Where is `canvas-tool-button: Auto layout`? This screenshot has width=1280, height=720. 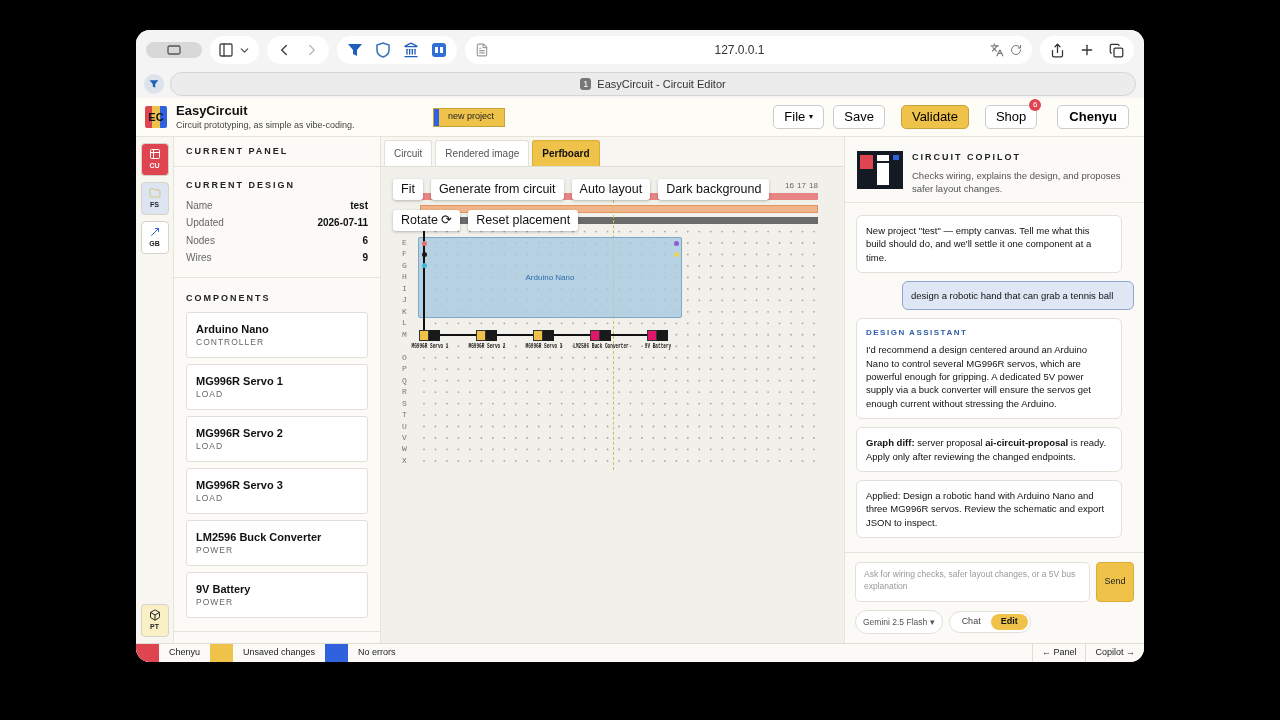
canvas-tool-button: Auto layout is located at coordinates (611, 189).